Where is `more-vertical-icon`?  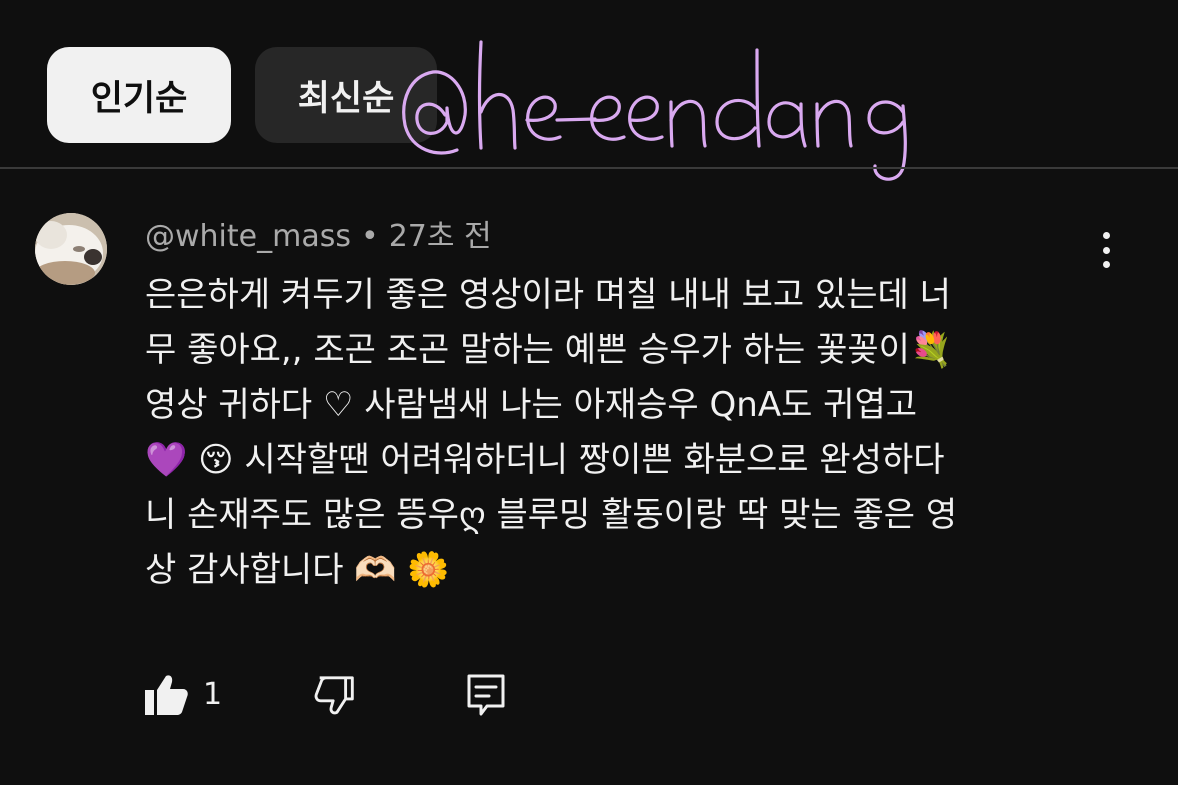
more-vertical-icon is located at coordinates (1106, 250).